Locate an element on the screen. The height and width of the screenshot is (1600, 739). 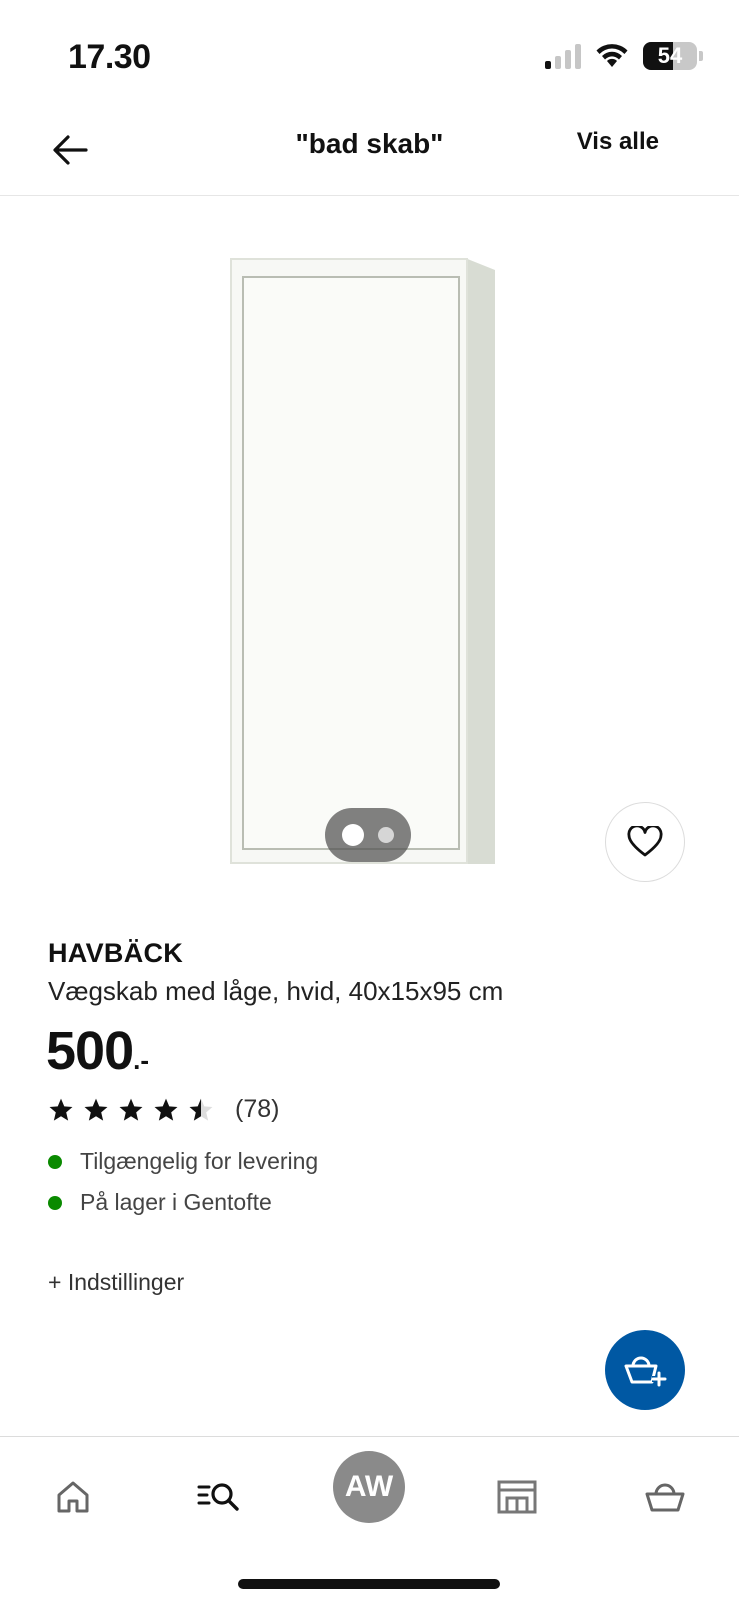
basket-icon is located at coordinates (665, 1497).